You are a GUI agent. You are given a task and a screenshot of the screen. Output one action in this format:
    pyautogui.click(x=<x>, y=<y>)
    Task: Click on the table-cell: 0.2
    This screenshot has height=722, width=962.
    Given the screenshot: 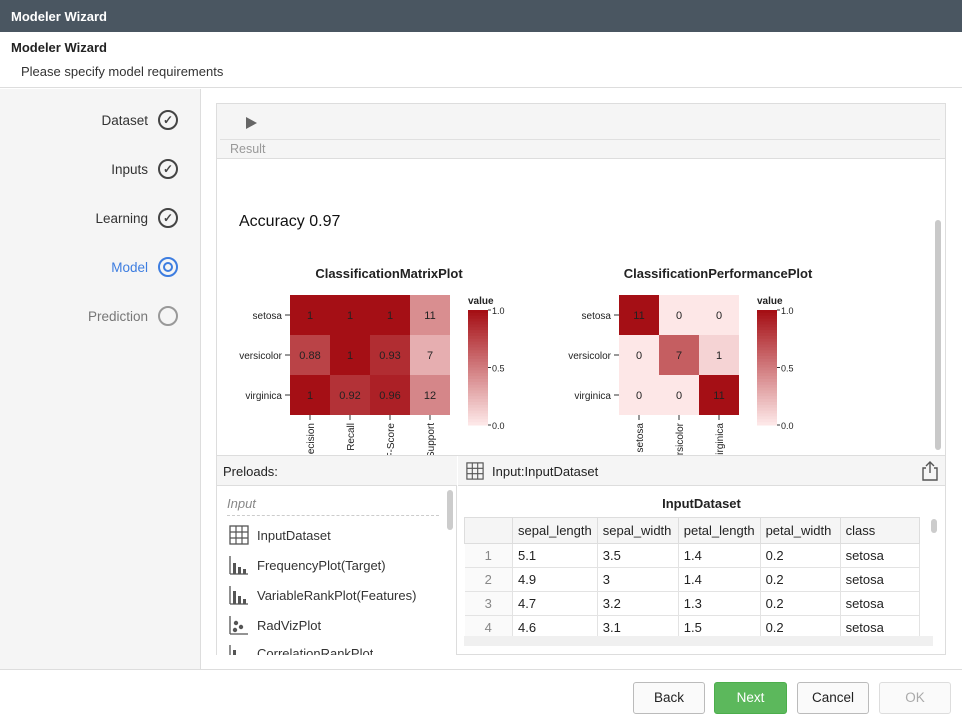 What is the action you would take?
    pyautogui.click(x=800, y=555)
    